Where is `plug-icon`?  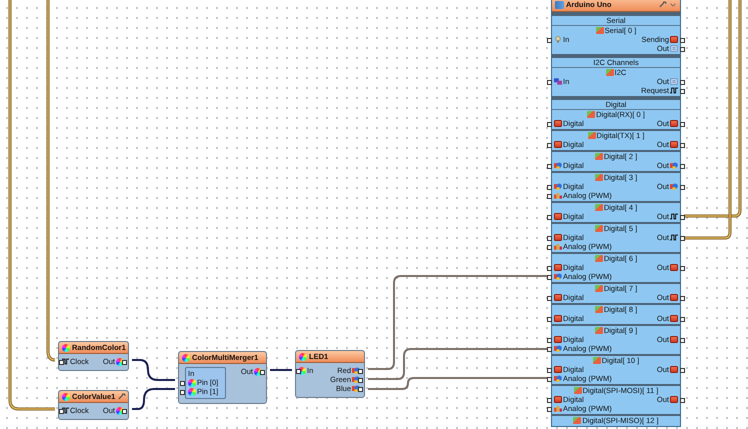 plug-icon is located at coordinates (558, 39).